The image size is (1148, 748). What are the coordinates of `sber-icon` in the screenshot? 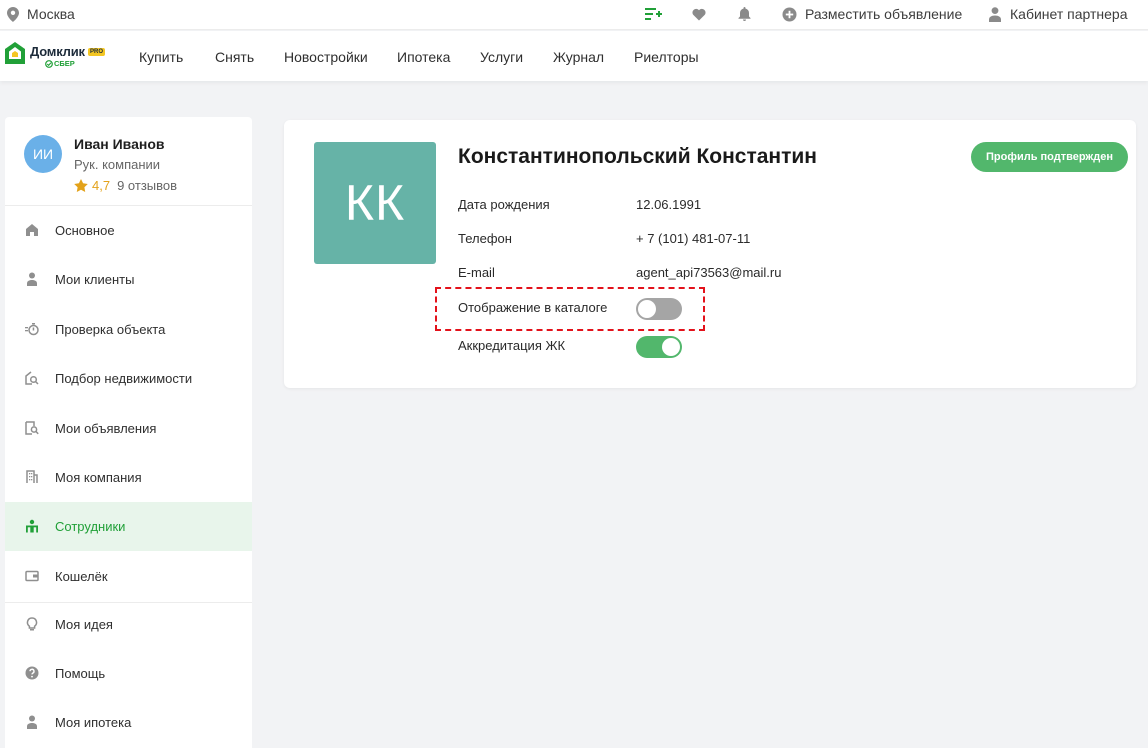 It's located at (49, 64).